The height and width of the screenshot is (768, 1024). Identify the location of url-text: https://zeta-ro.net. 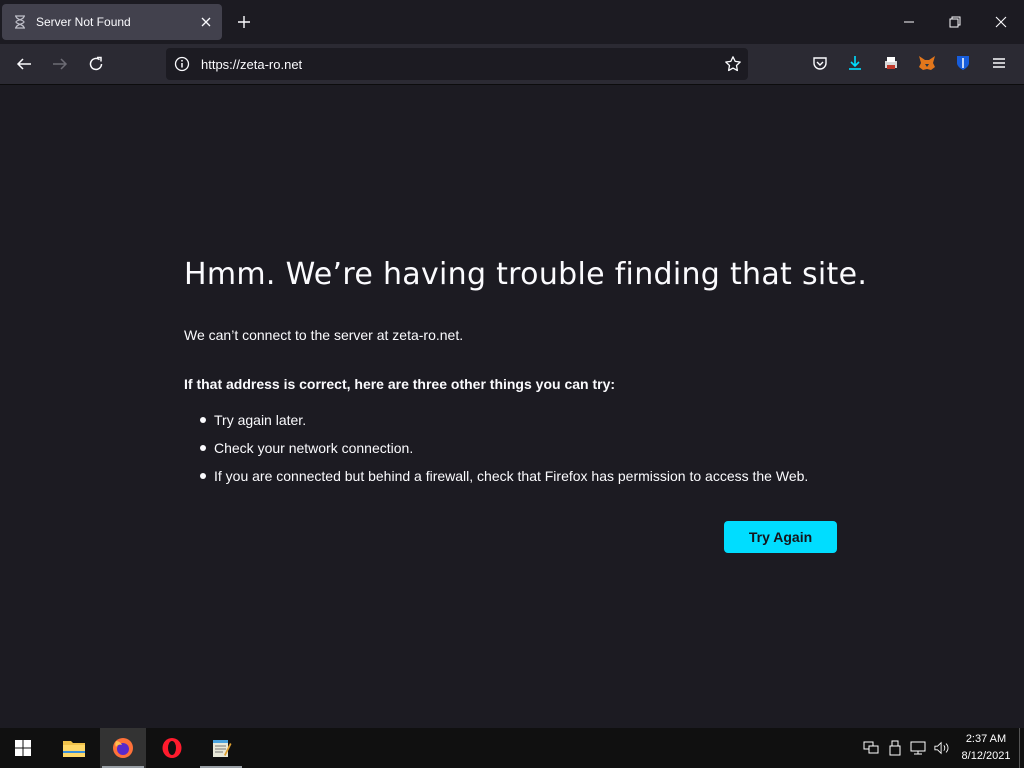
(251, 64).